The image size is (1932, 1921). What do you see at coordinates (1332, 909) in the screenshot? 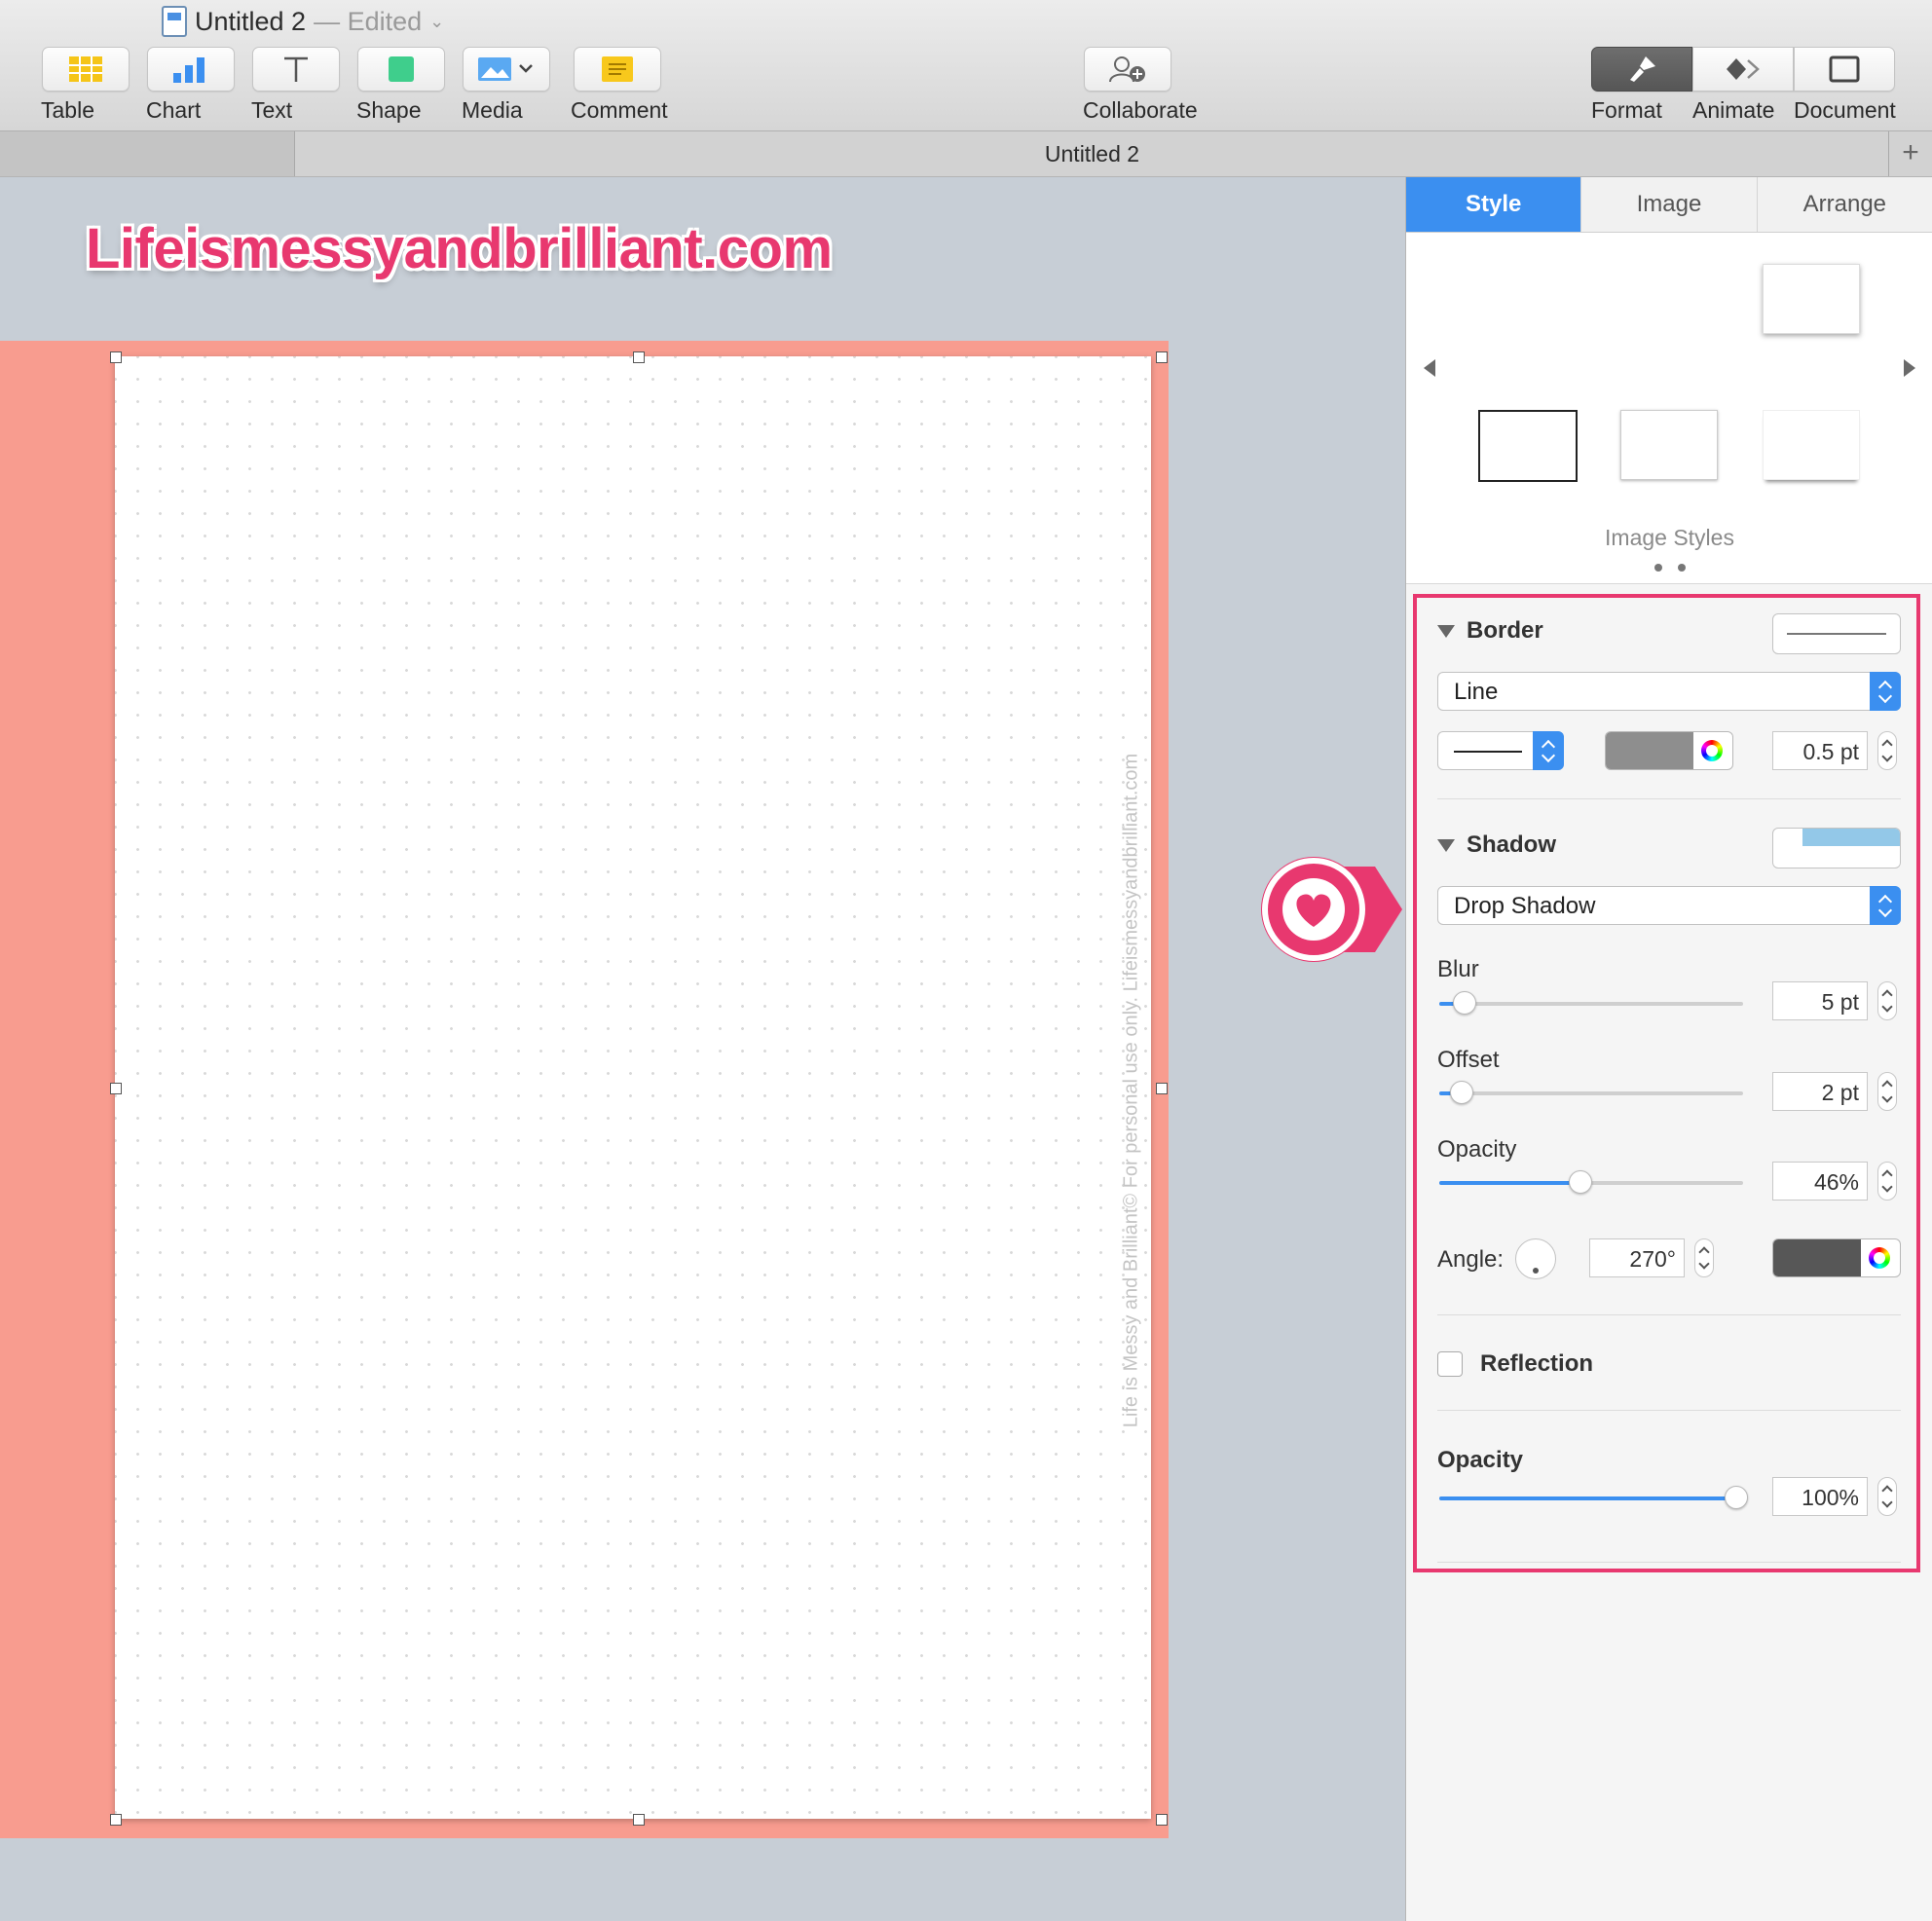
I see `heart-pointer-icon` at bounding box center [1332, 909].